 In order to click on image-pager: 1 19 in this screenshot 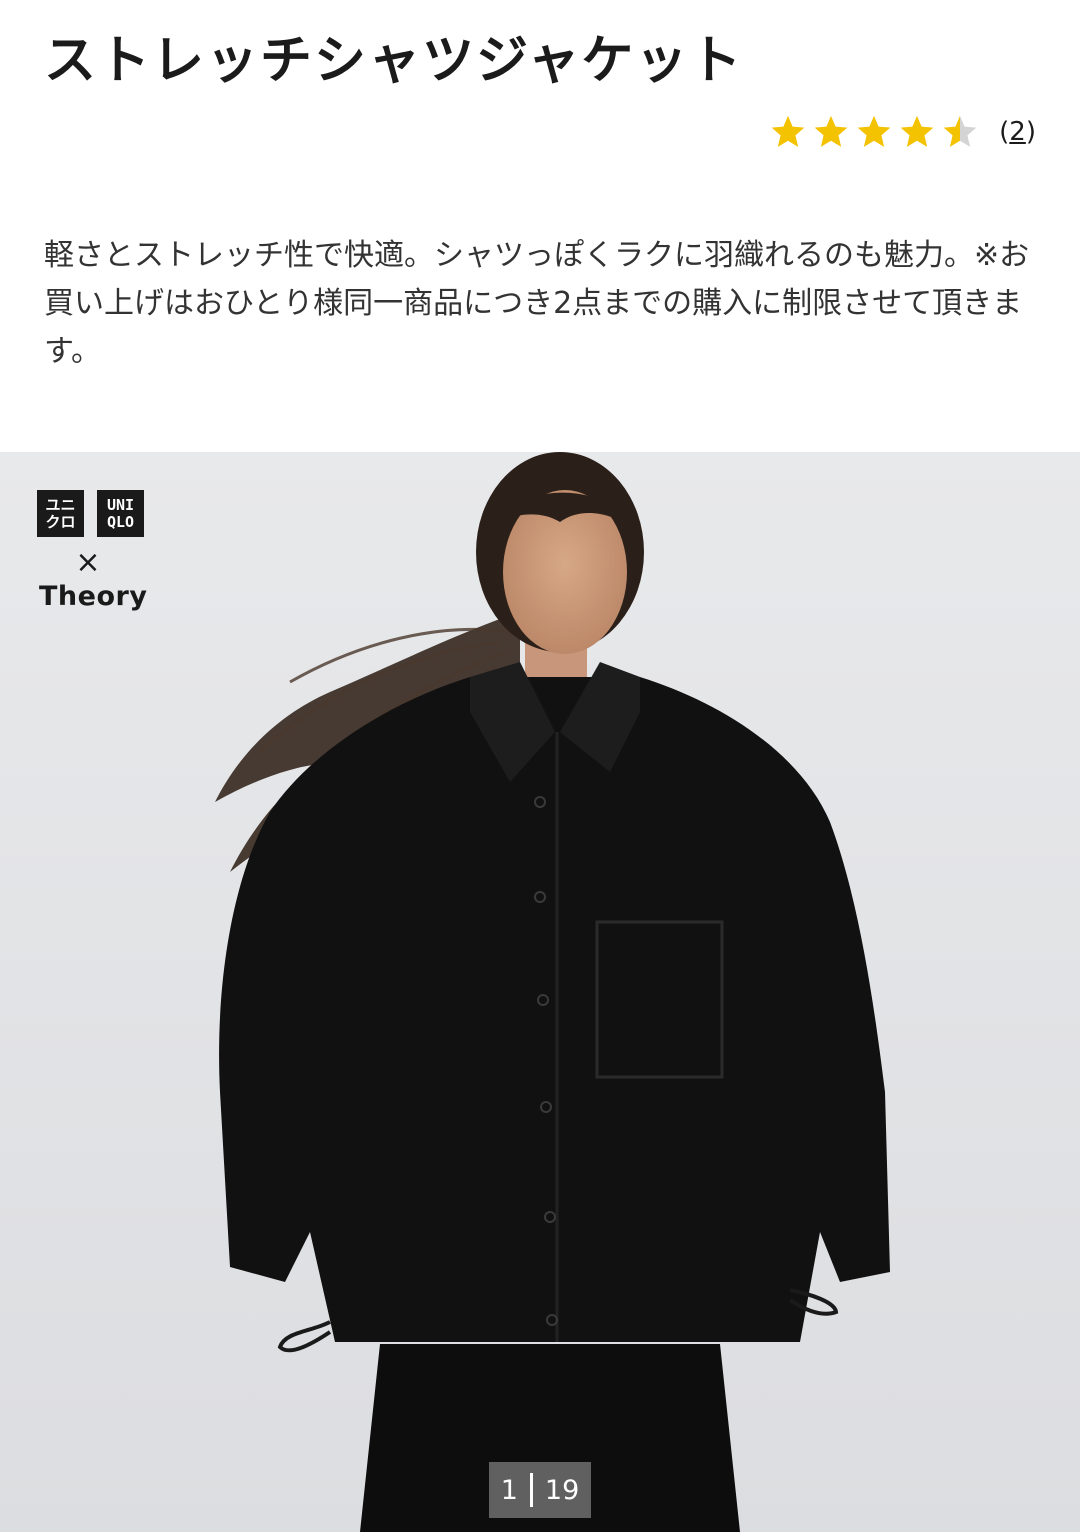, I will do `click(540, 1490)`.